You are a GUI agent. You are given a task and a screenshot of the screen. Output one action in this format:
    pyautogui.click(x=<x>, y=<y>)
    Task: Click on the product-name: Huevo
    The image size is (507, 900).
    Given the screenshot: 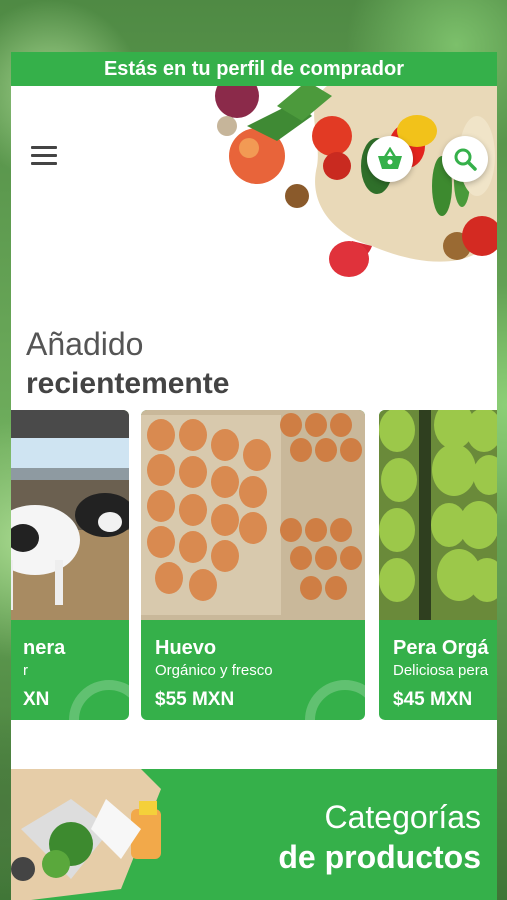 What is the action you would take?
    pyautogui.click(x=186, y=648)
    